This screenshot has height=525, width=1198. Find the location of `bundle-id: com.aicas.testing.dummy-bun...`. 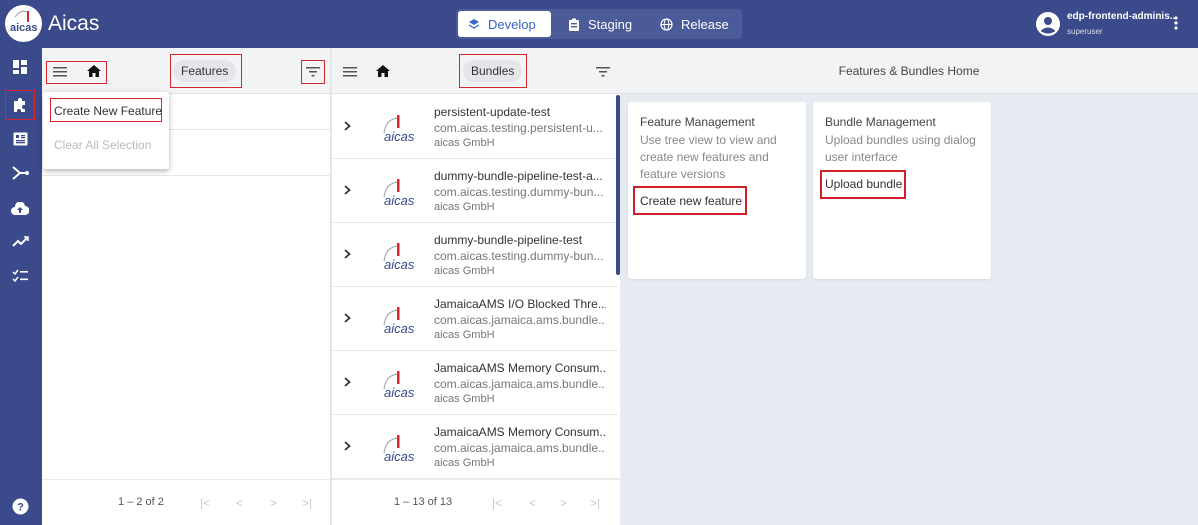

bundle-id: com.aicas.testing.dummy-bun... is located at coordinates (519, 192).